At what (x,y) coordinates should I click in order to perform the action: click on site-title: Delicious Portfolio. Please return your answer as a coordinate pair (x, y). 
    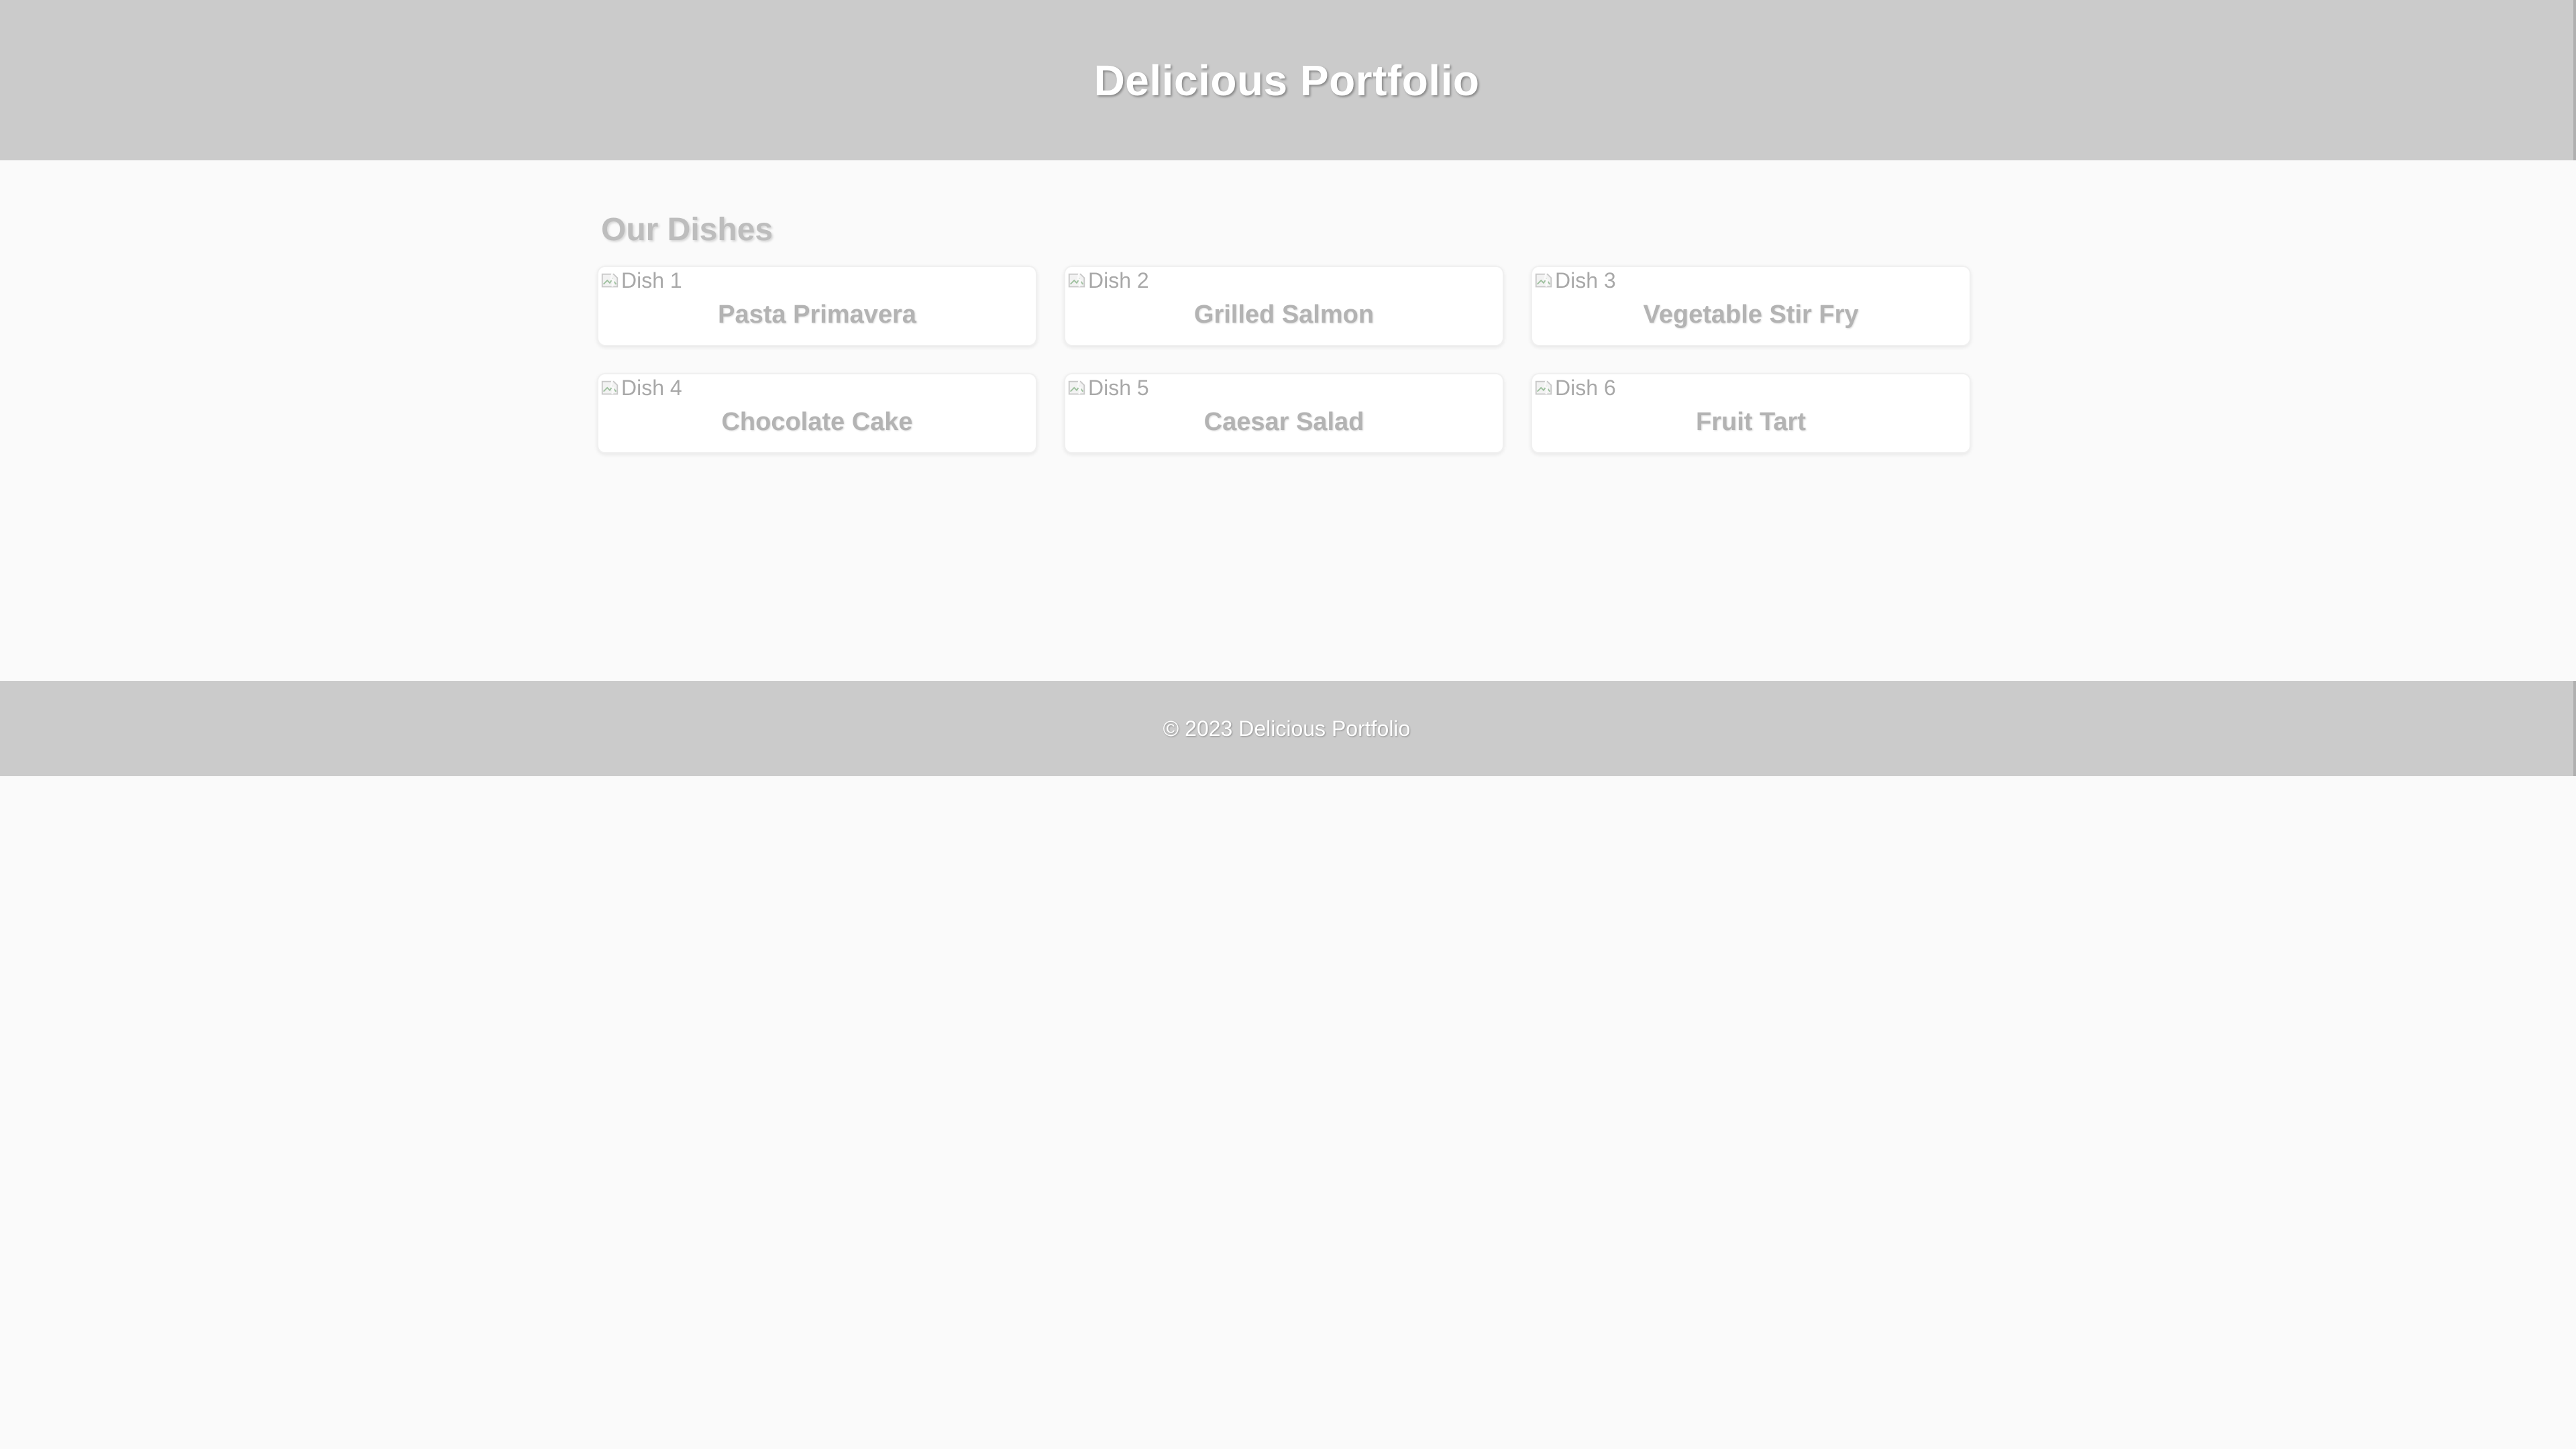
    Looking at the image, I should click on (1286, 80).